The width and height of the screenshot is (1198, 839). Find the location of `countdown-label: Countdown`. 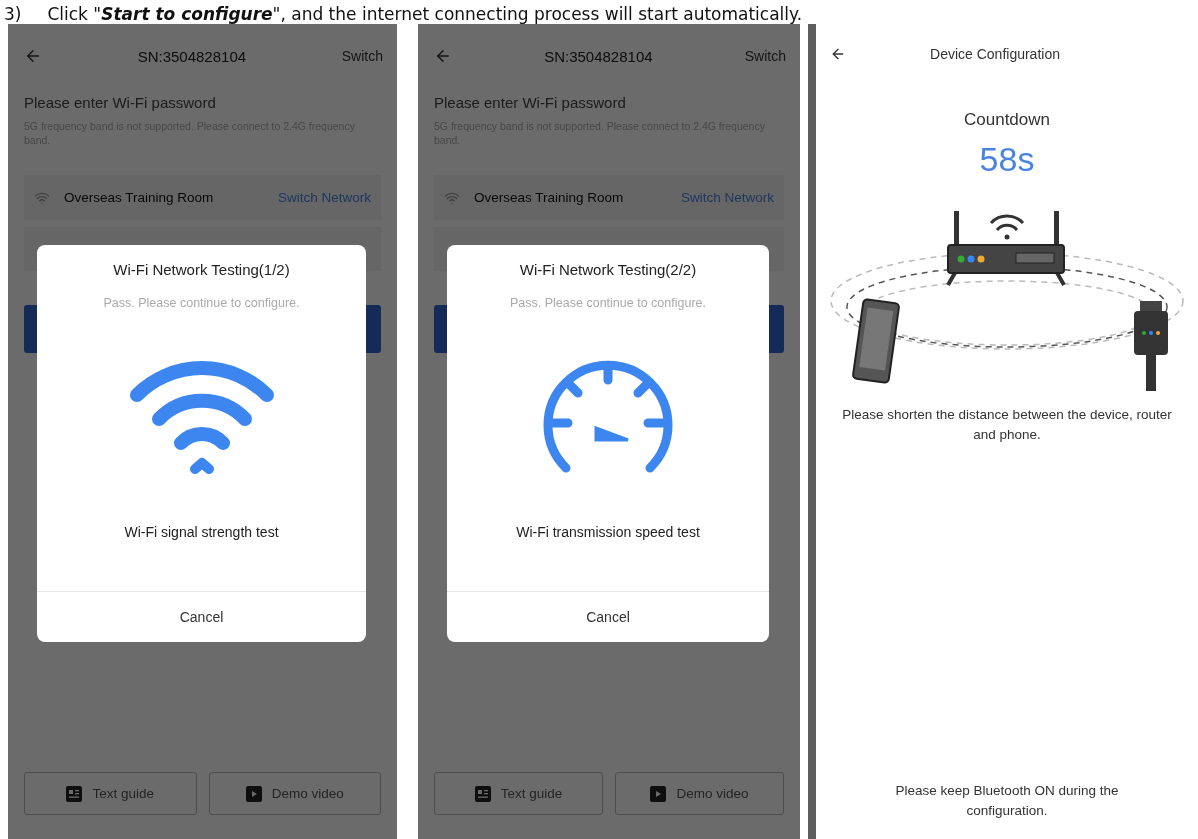

countdown-label: Countdown is located at coordinates (1007, 120).